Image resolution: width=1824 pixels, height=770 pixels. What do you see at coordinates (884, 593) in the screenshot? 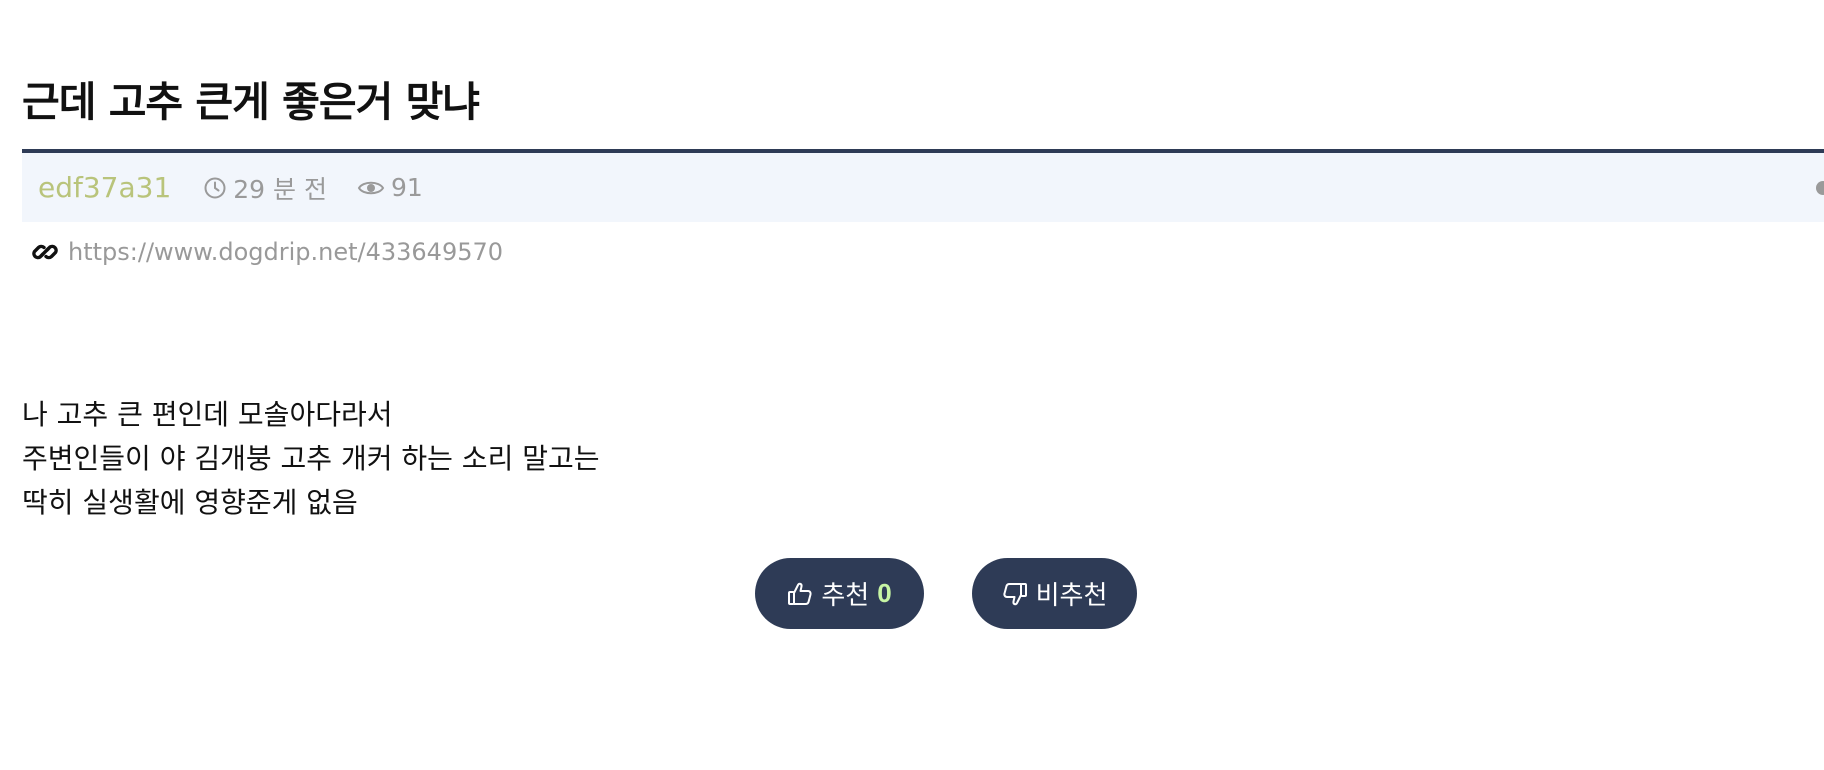
I see `upvote-count: 0` at bounding box center [884, 593].